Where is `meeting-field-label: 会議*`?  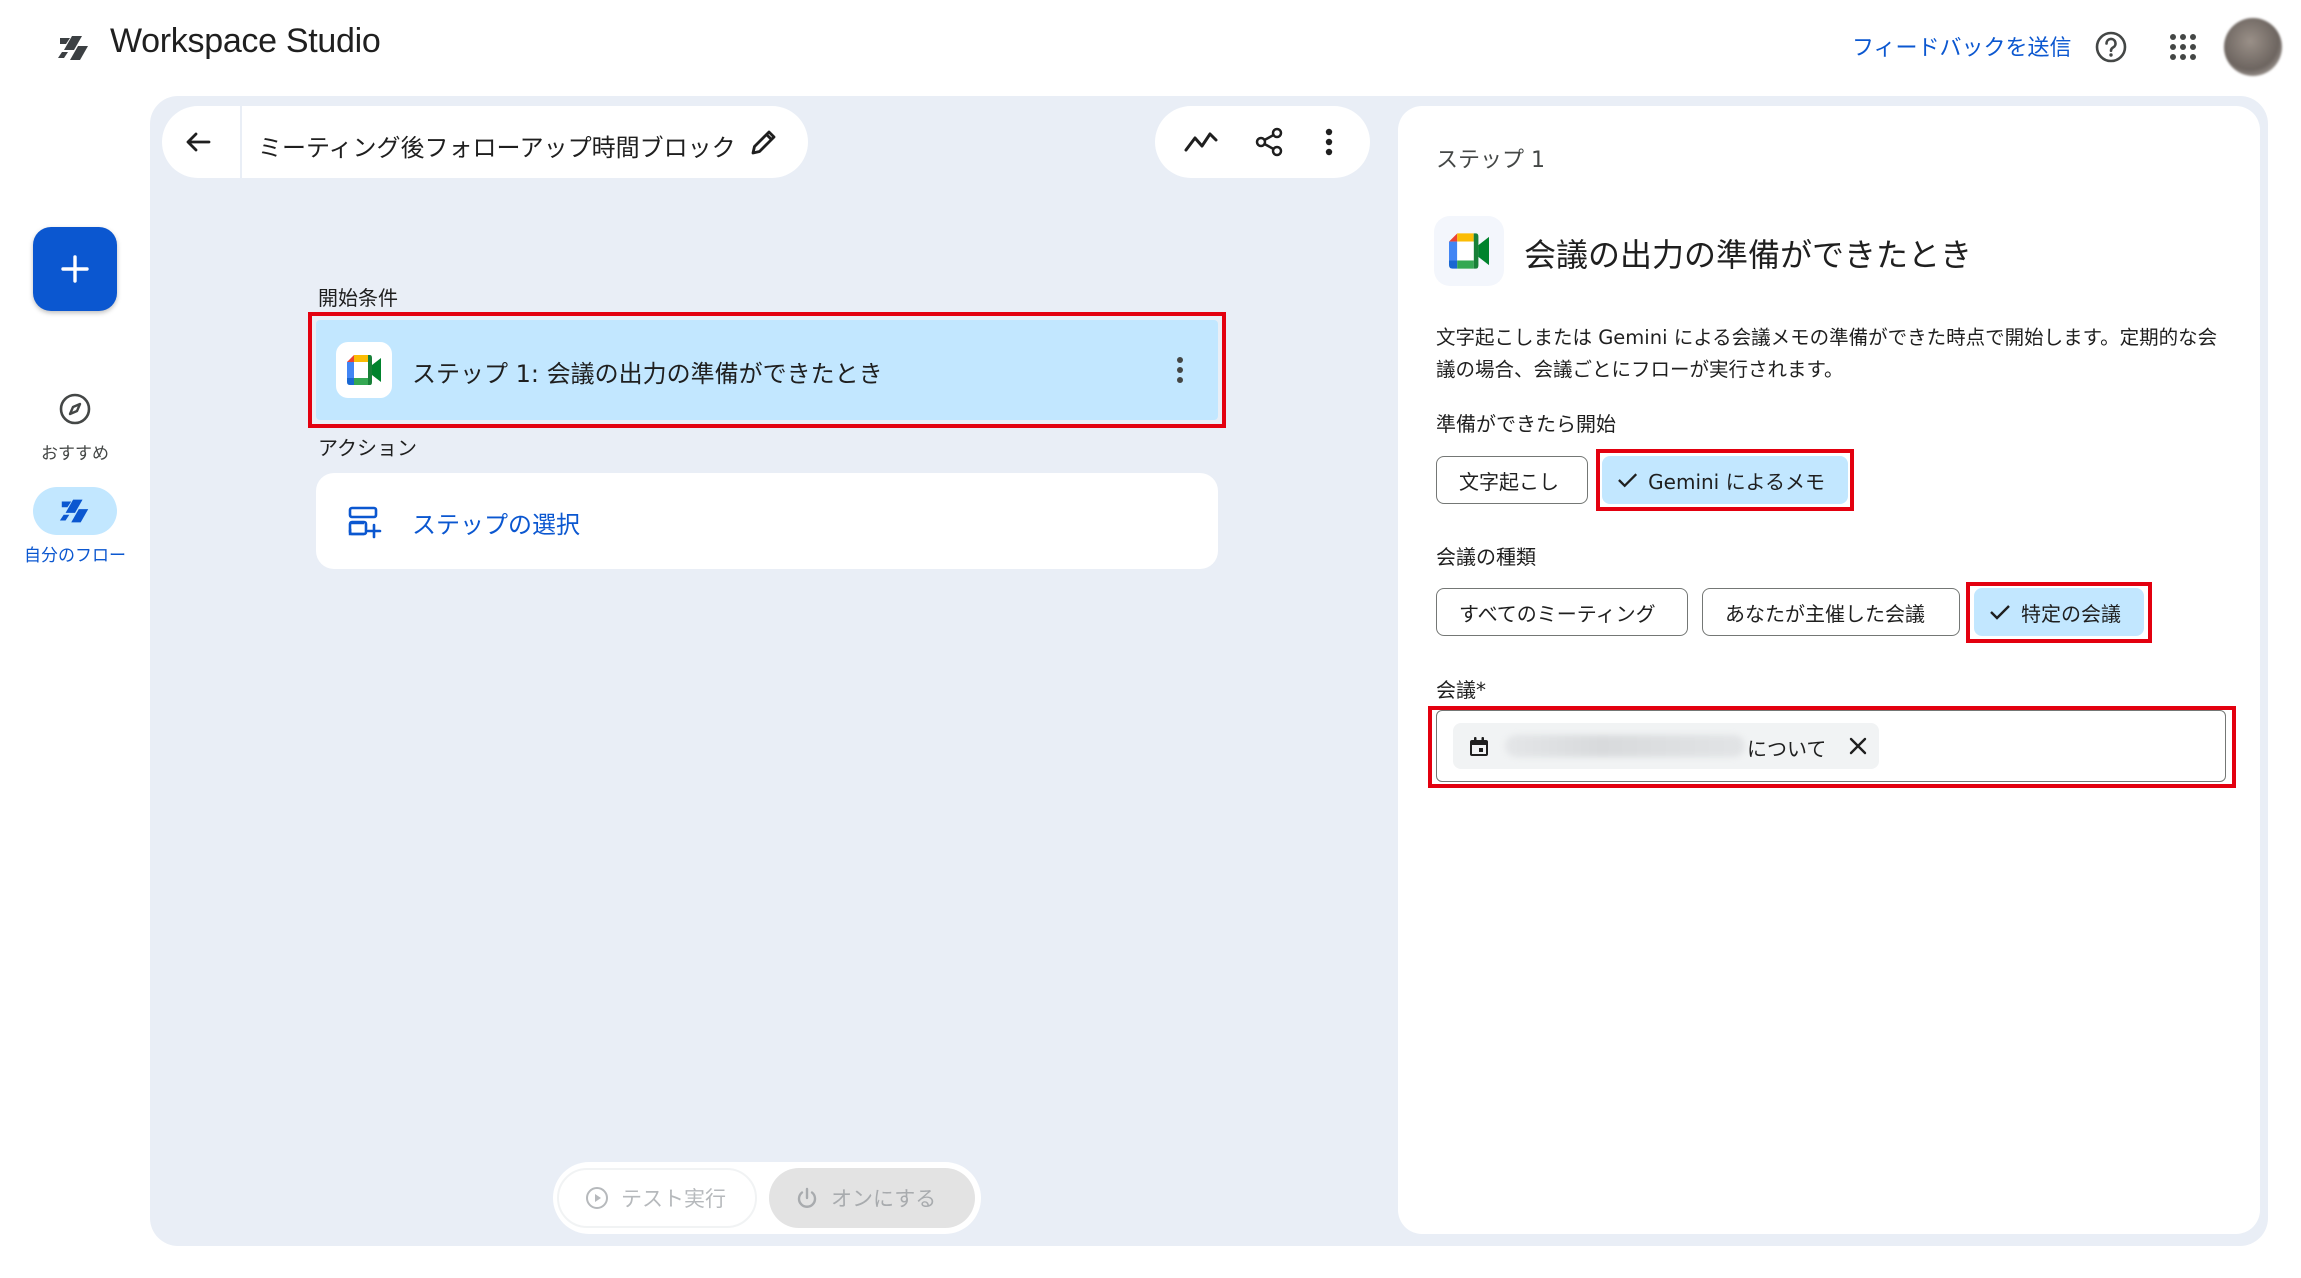
meeting-field-label: 会議* is located at coordinates (1461, 690).